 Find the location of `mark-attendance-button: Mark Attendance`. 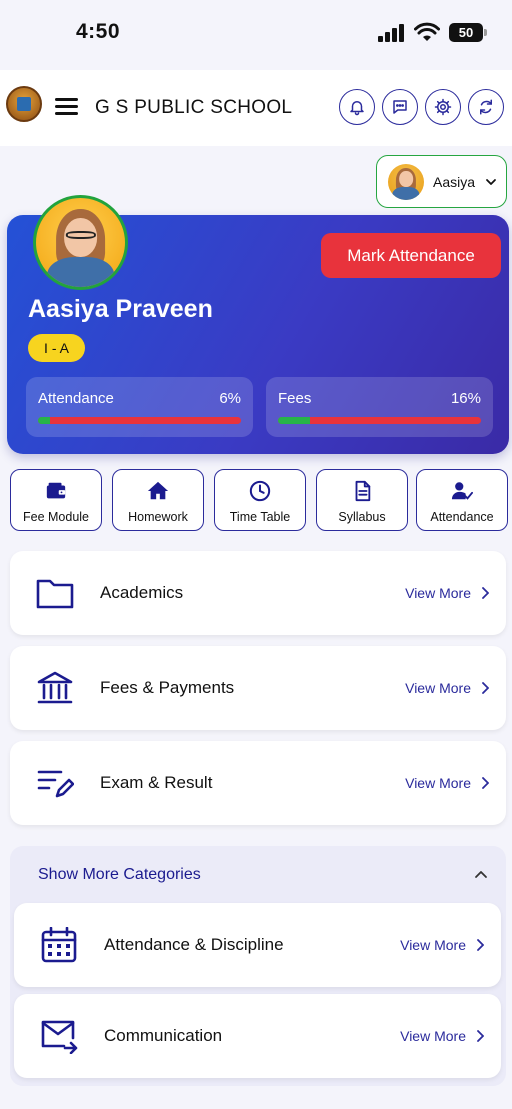

mark-attendance-button: Mark Attendance is located at coordinates (411, 255).